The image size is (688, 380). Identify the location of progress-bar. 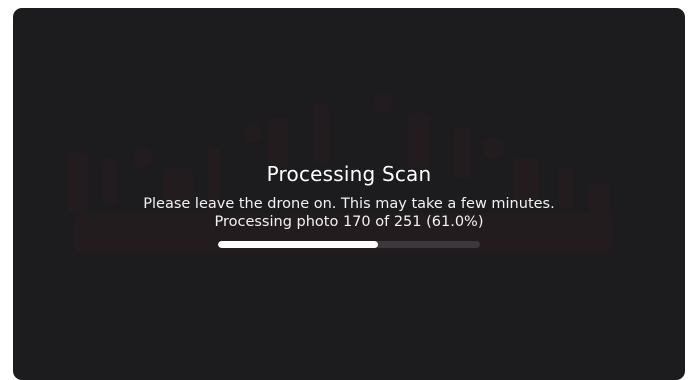
(349, 244).